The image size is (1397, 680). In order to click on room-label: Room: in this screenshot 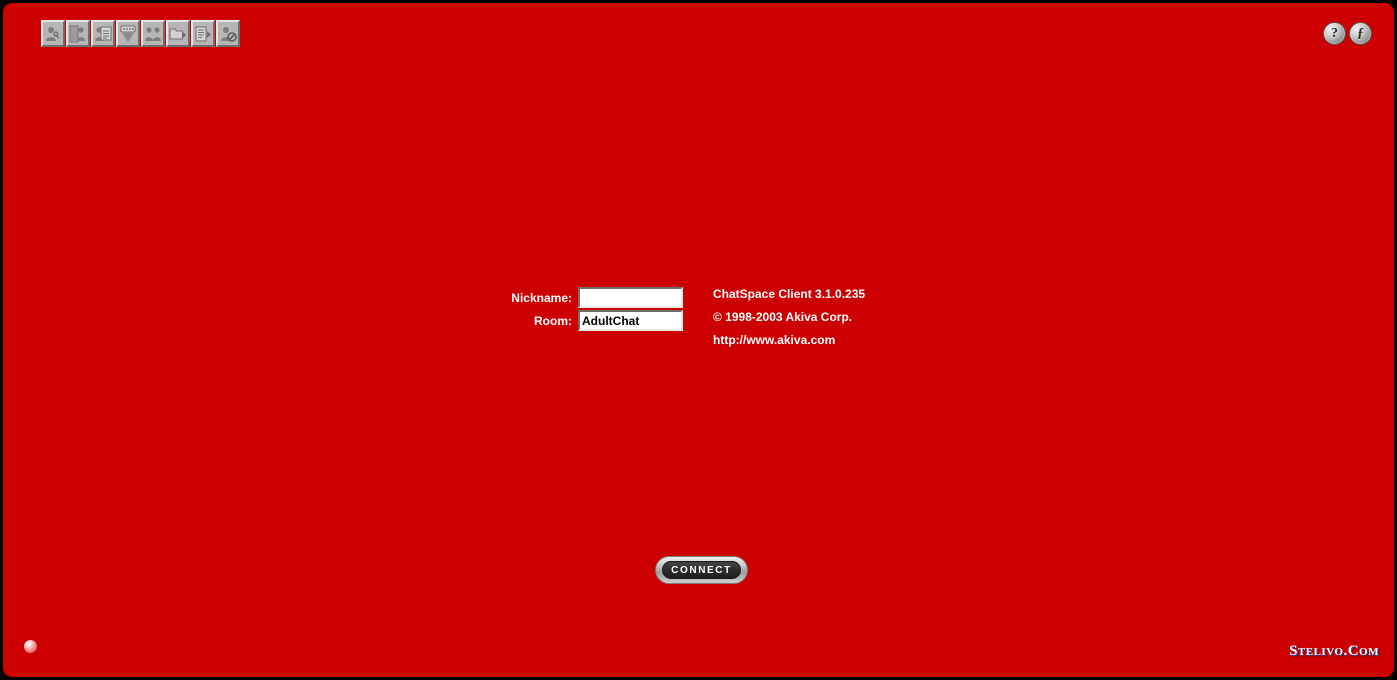, I will do `click(553, 320)`.